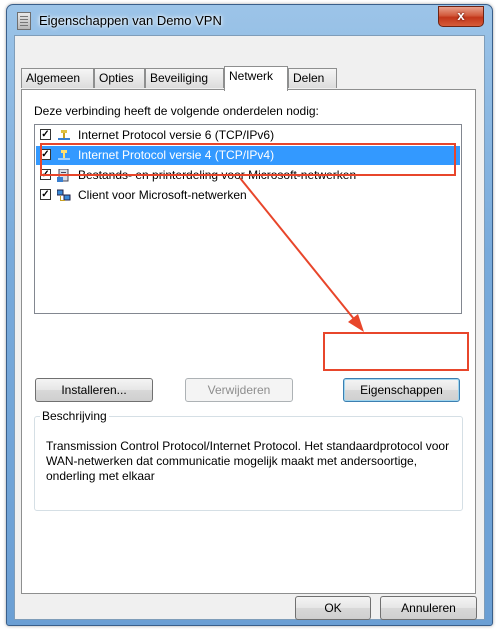 This screenshot has width=496, height=629. What do you see at coordinates (249, 20) in the screenshot?
I see `title-bar: Eigenschappen van Demo VPN x` at bounding box center [249, 20].